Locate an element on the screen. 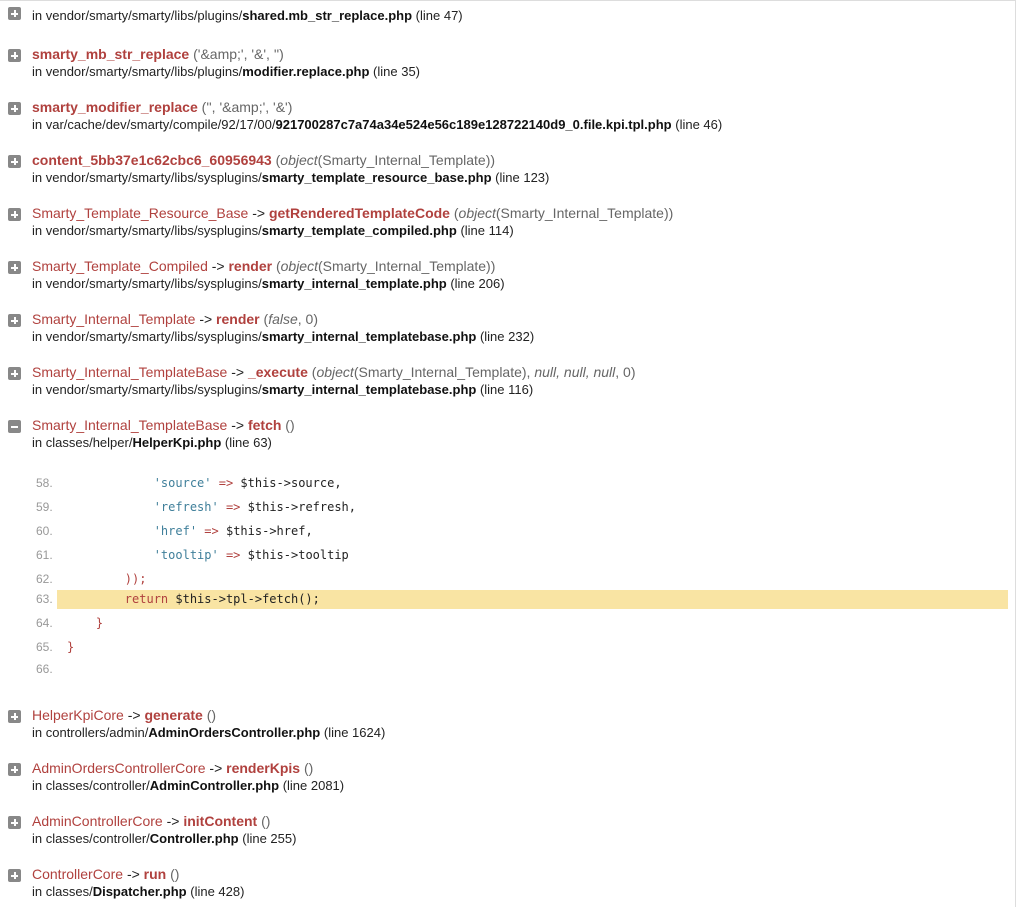 The height and width of the screenshot is (907, 1034). code-line-highlighted: 63. return $this->tpl->fetch(); is located at coordinates (520, 599).